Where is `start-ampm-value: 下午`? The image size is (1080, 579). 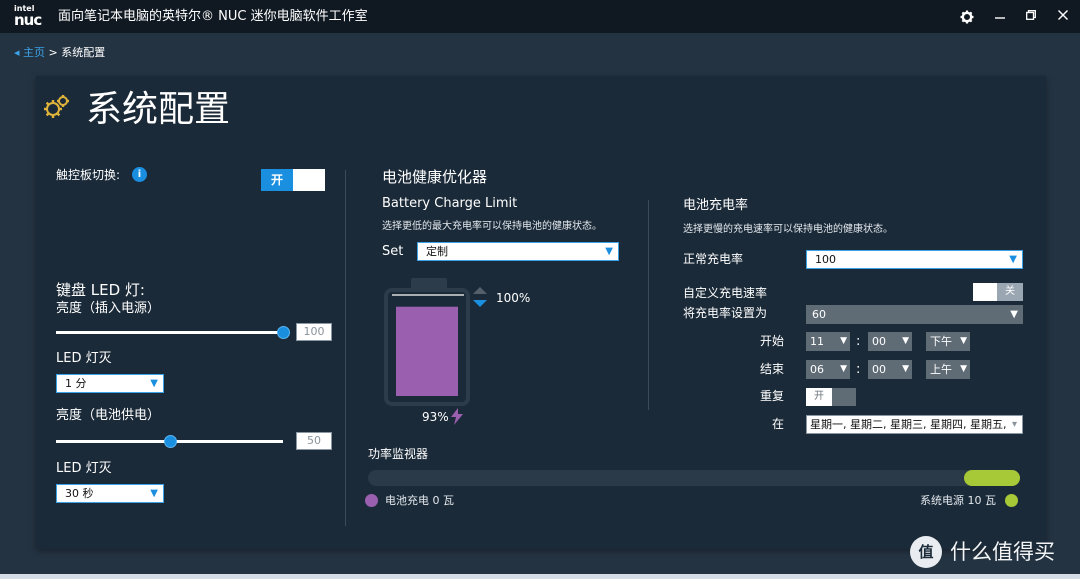
start-ampm-value: 下午 is located at coordinates (941, 341).